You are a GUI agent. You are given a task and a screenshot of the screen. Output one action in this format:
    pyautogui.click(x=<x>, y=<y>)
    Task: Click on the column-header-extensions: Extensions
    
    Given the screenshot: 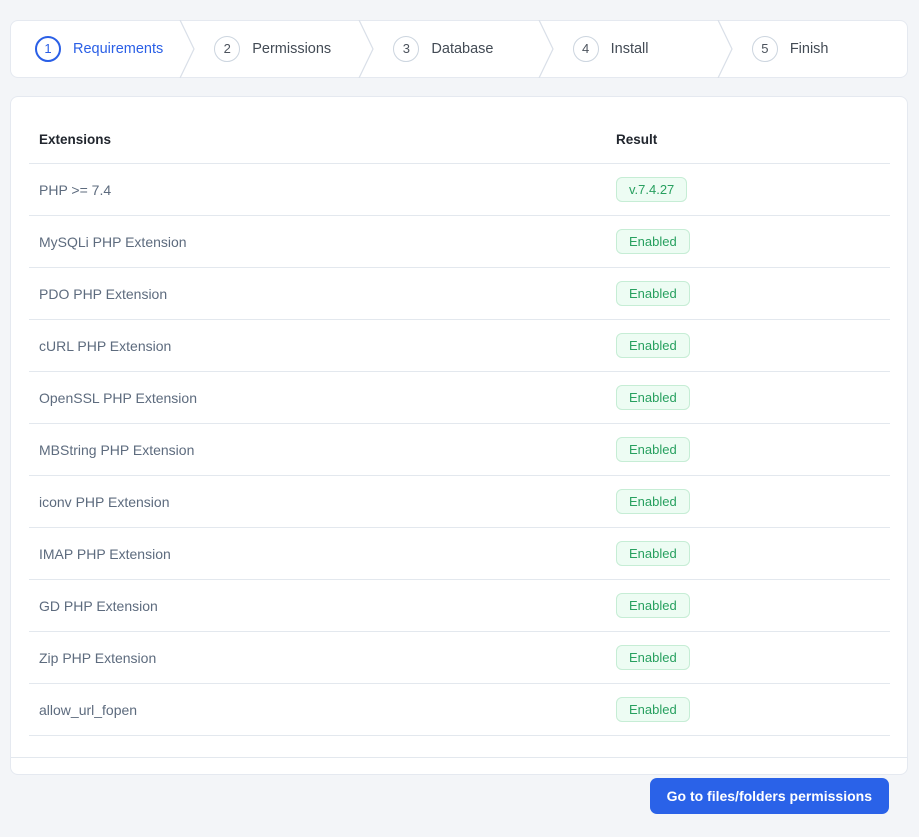 What is the action you would take?
    pyautogui.click(x=317, y=140)
    